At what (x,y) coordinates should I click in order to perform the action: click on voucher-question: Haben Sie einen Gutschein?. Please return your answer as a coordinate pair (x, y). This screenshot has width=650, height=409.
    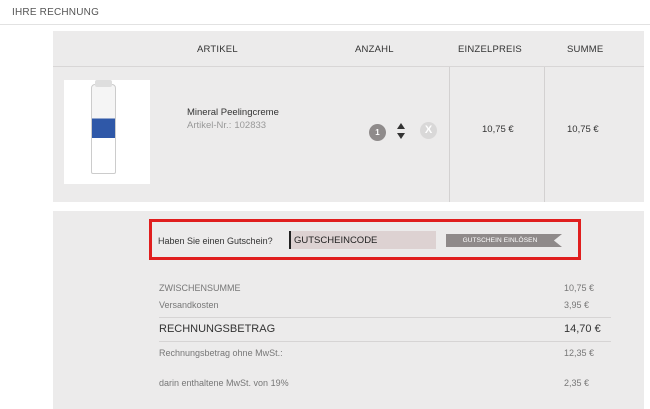
    Looking at the image, I should click on (215, 241).